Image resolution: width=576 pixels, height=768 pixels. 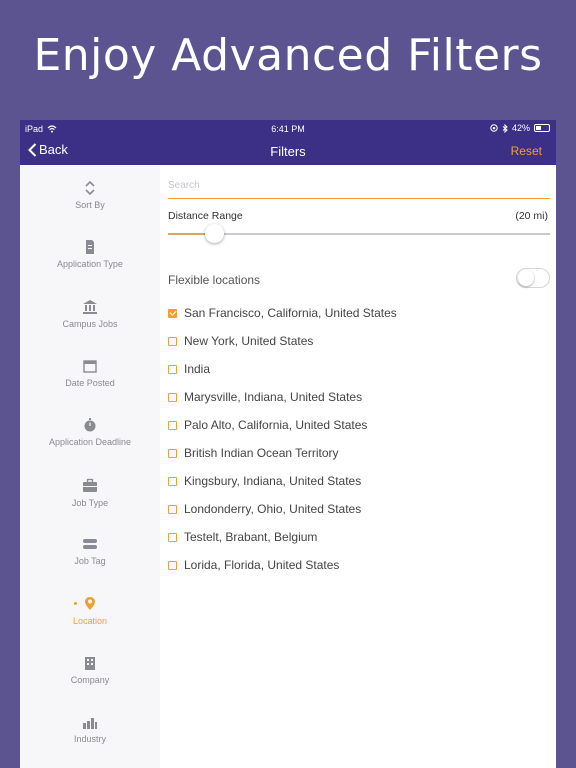 What do you see at coordinates (542, 128) in the screenshot?
I see `battery-icon` at bounding box center [542, 128].